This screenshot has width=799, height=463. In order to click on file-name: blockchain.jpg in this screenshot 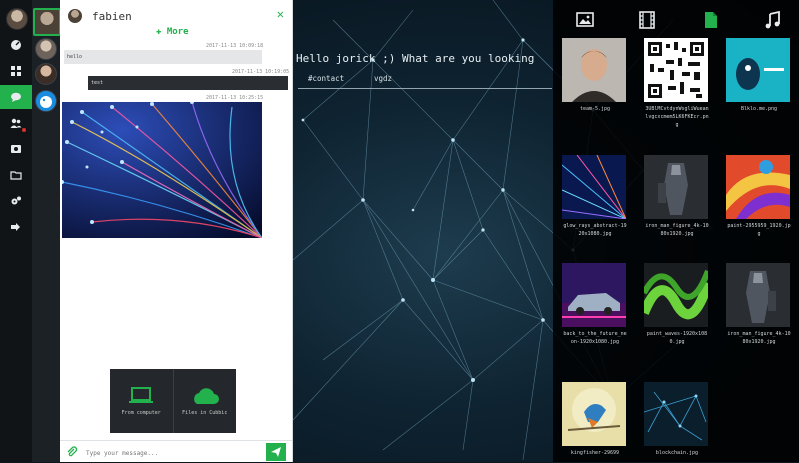, I will do `click(677, 453)`.